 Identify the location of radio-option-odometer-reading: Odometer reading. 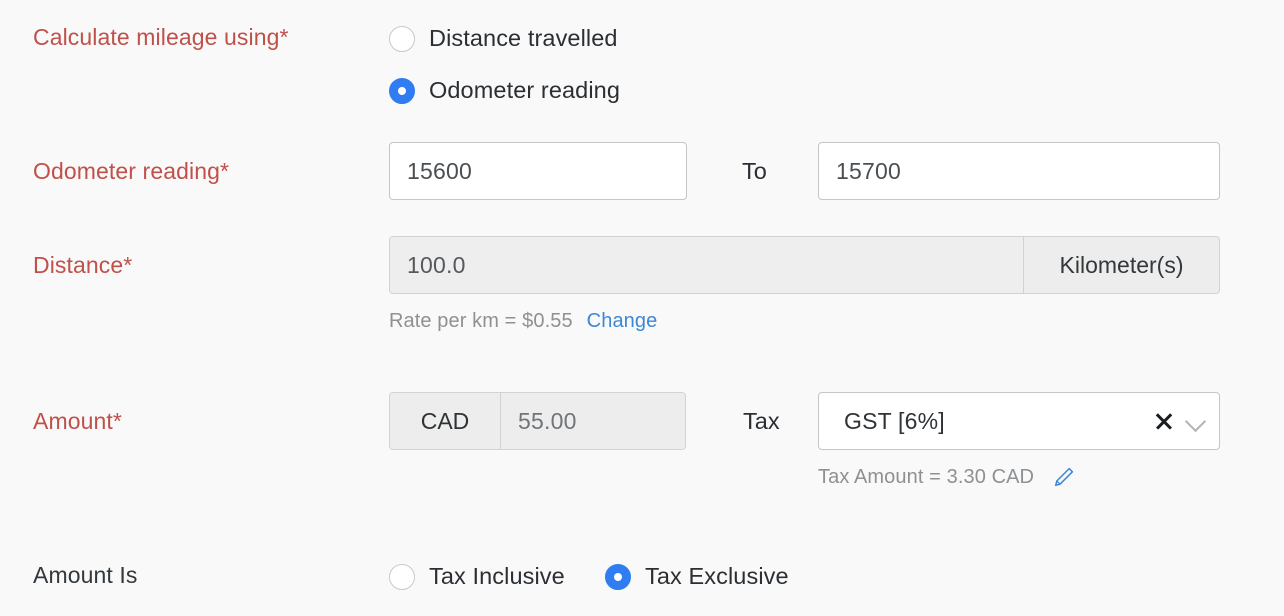
(504, 90).